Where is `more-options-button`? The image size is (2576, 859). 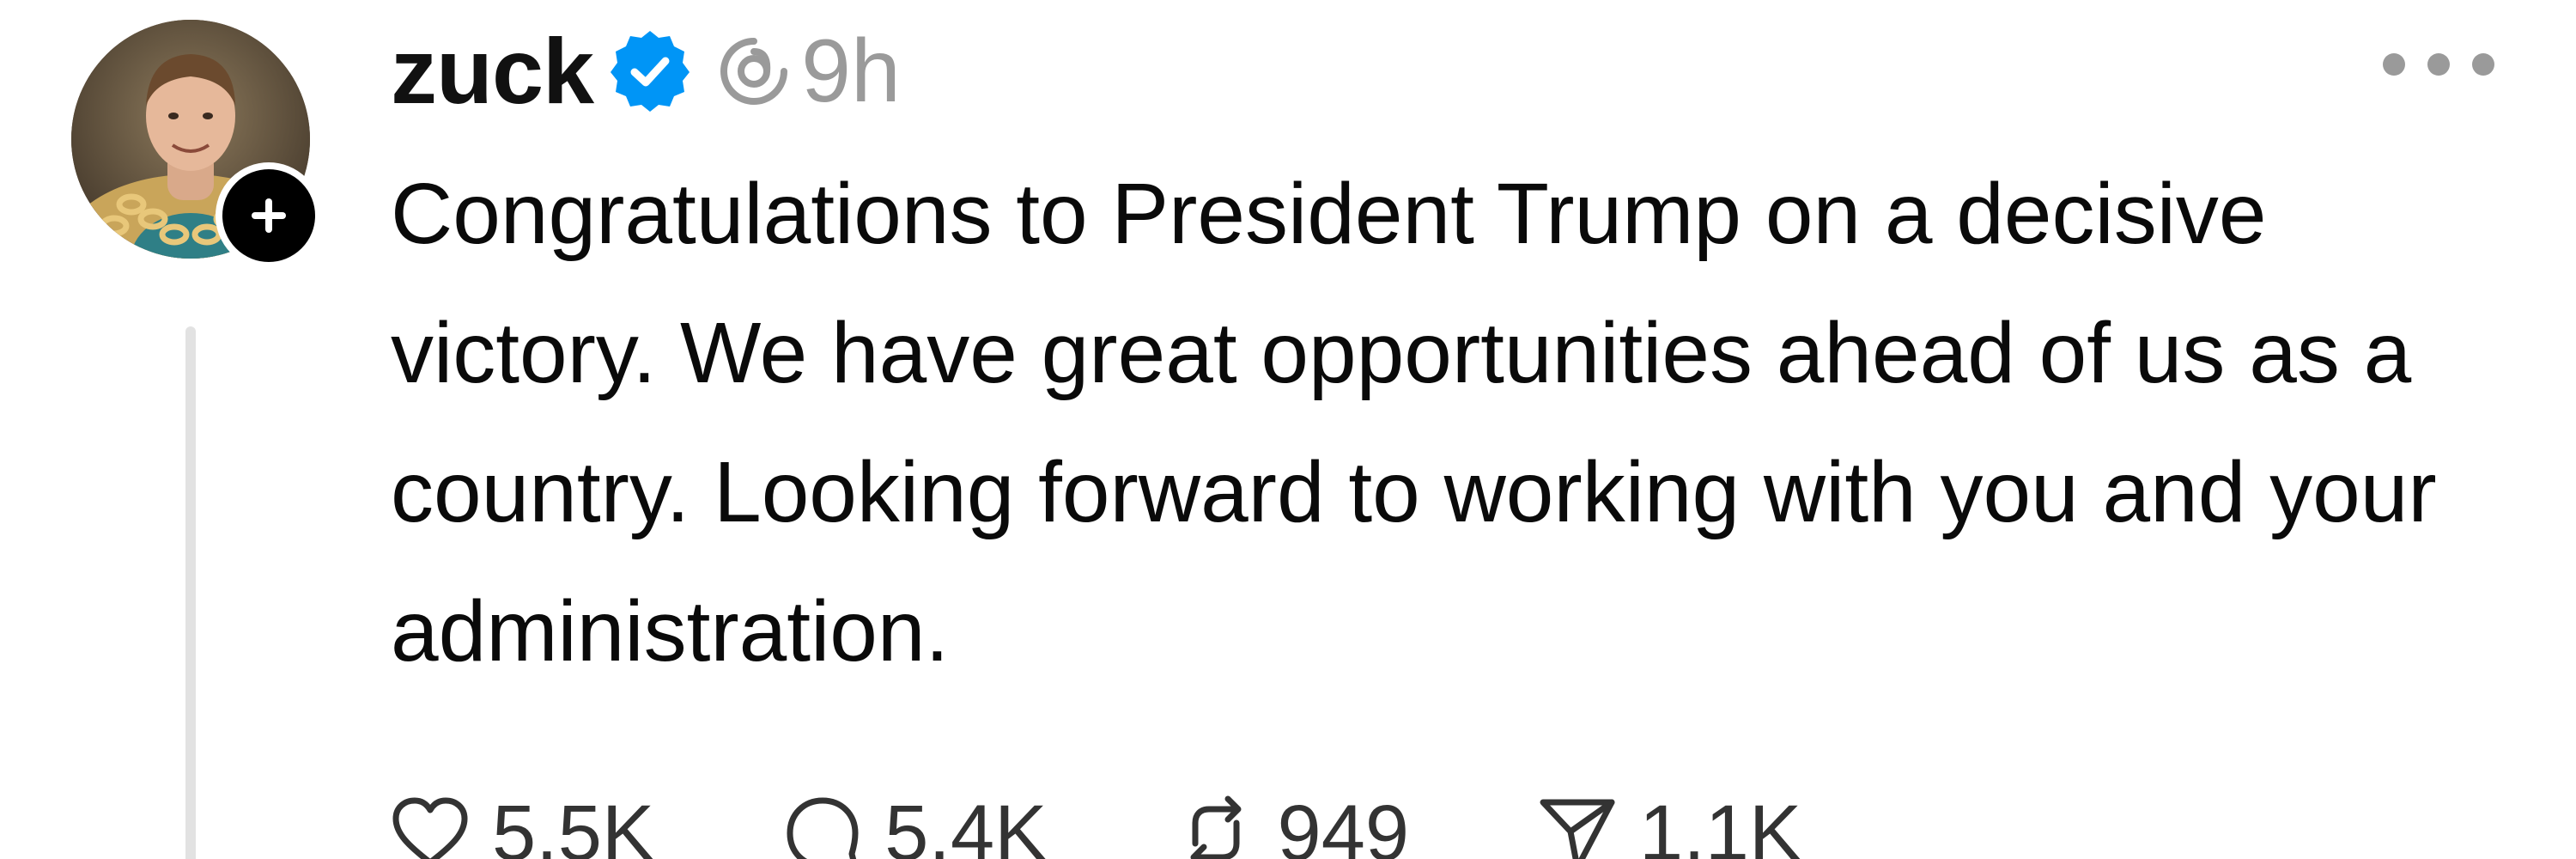 more-options-button is located at coordinates (2438, 64).